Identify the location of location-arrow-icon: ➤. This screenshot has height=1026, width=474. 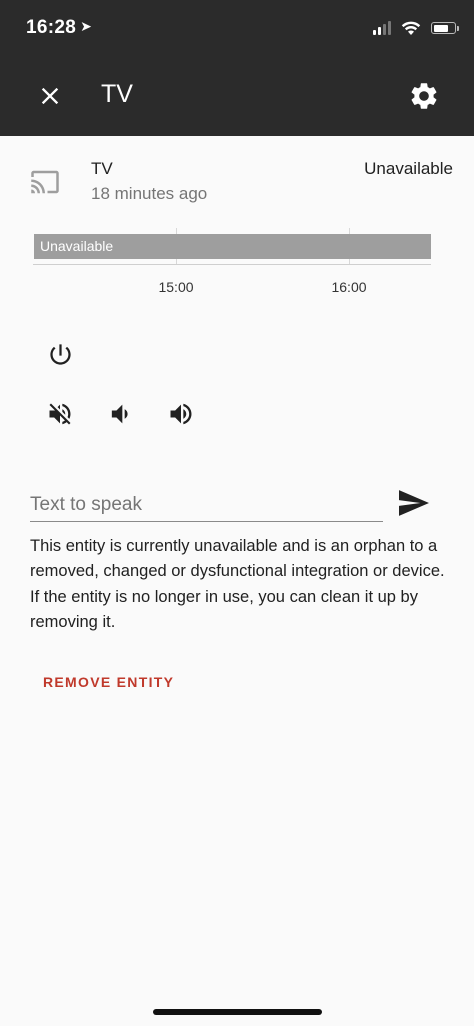
(86, 26).